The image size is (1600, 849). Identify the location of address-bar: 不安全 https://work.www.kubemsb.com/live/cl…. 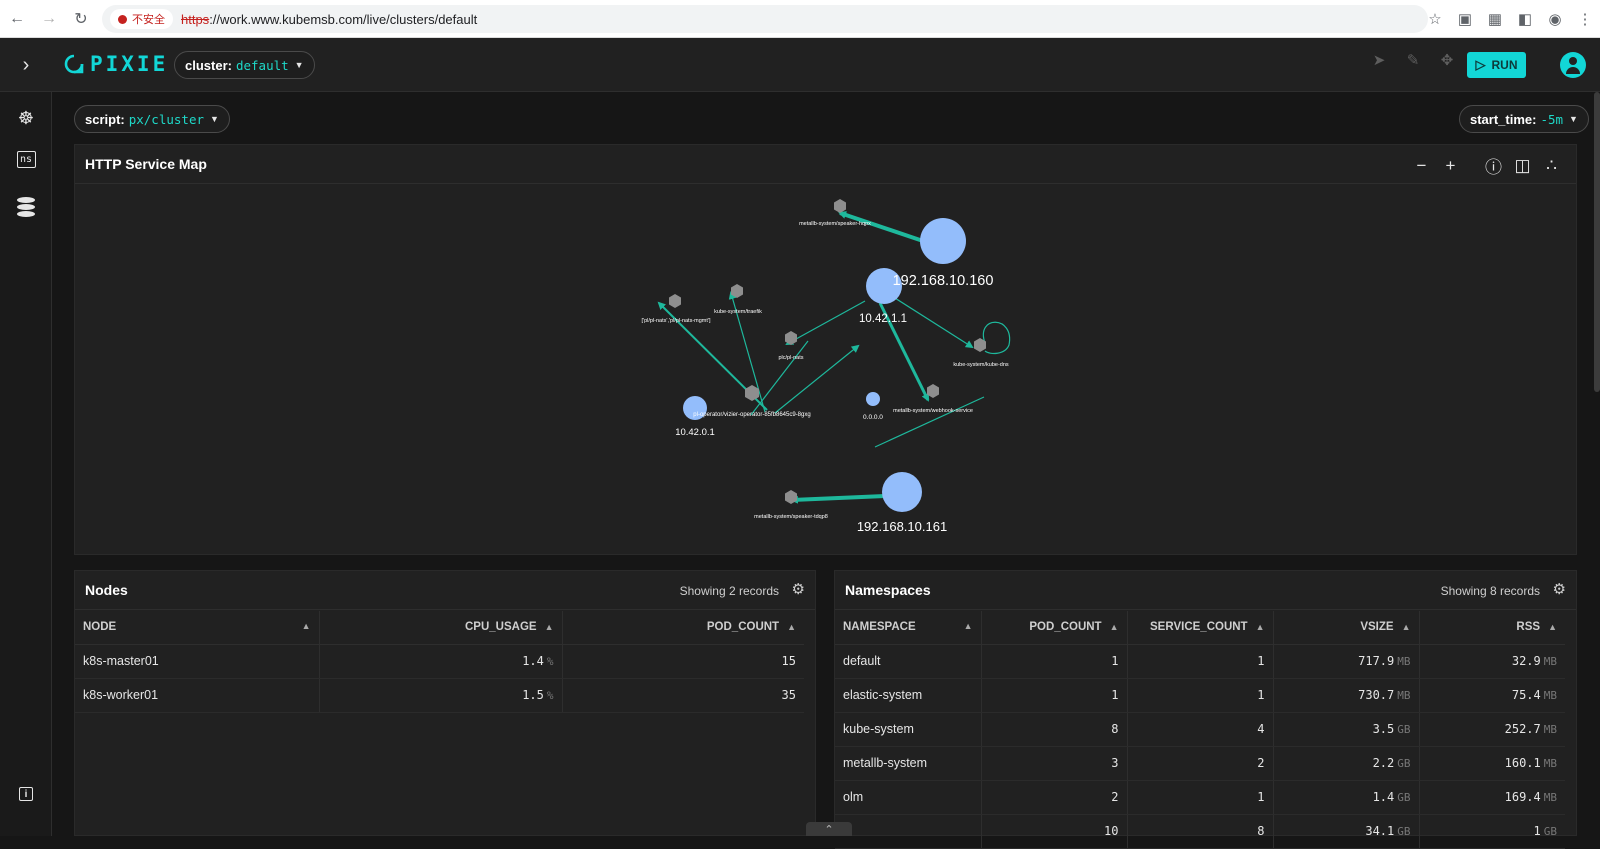
(765, 19).